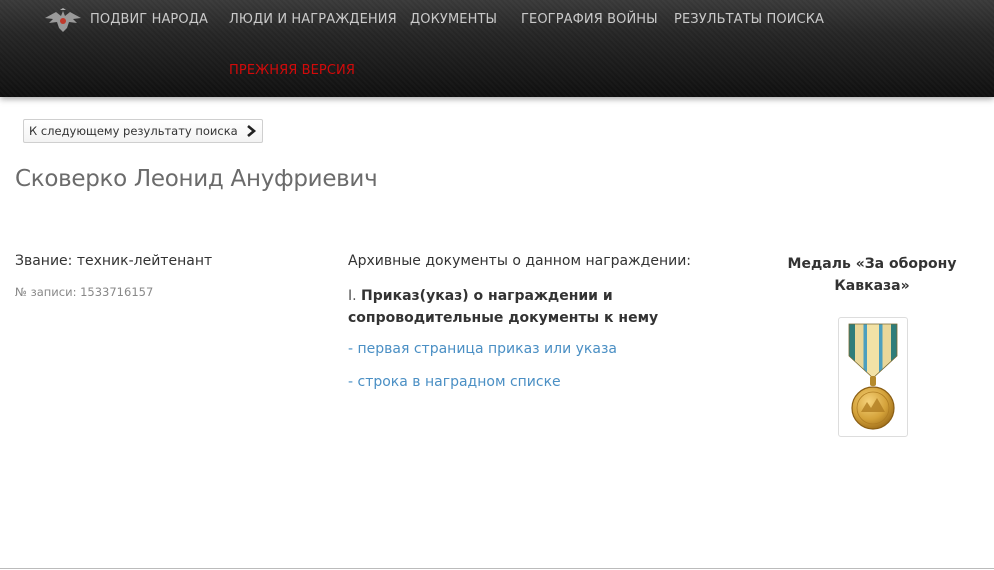 The height and width of the screenshot is (570, 994). Describe the element at coordinates (133, 131) in the screenshot. I see `next-result-label: К следующему результату поиска` at that location.